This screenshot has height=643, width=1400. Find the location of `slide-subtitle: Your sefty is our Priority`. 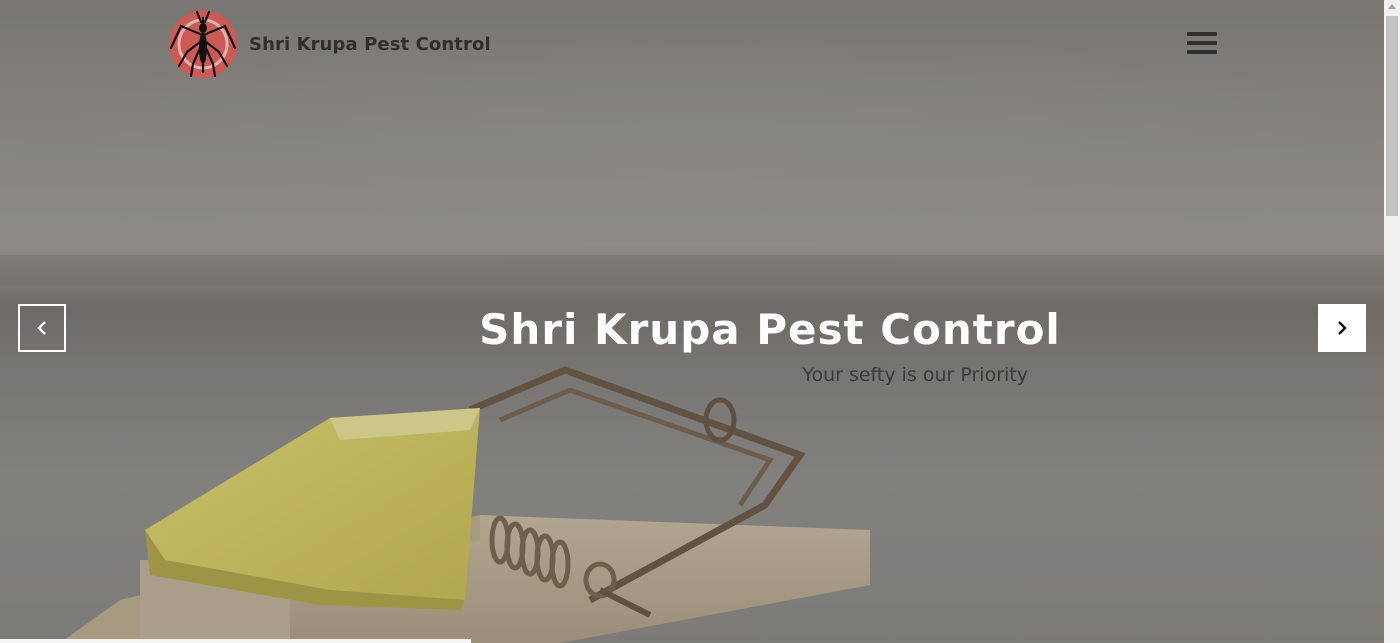

slide-subtitle: Your sefty is our Priority is located at coordinates (915, 375).